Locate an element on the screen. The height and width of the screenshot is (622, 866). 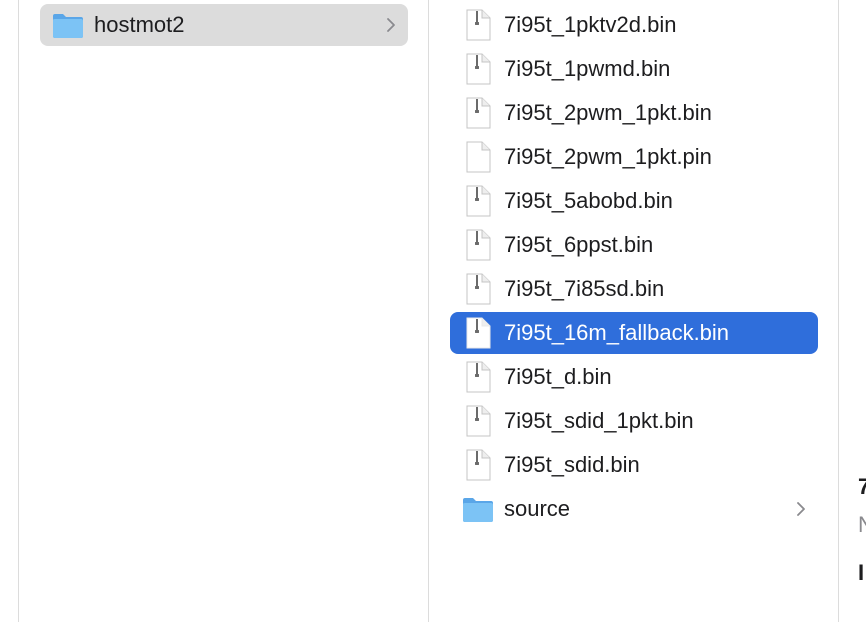
text-file-icon is located at coordinates (478, 157).